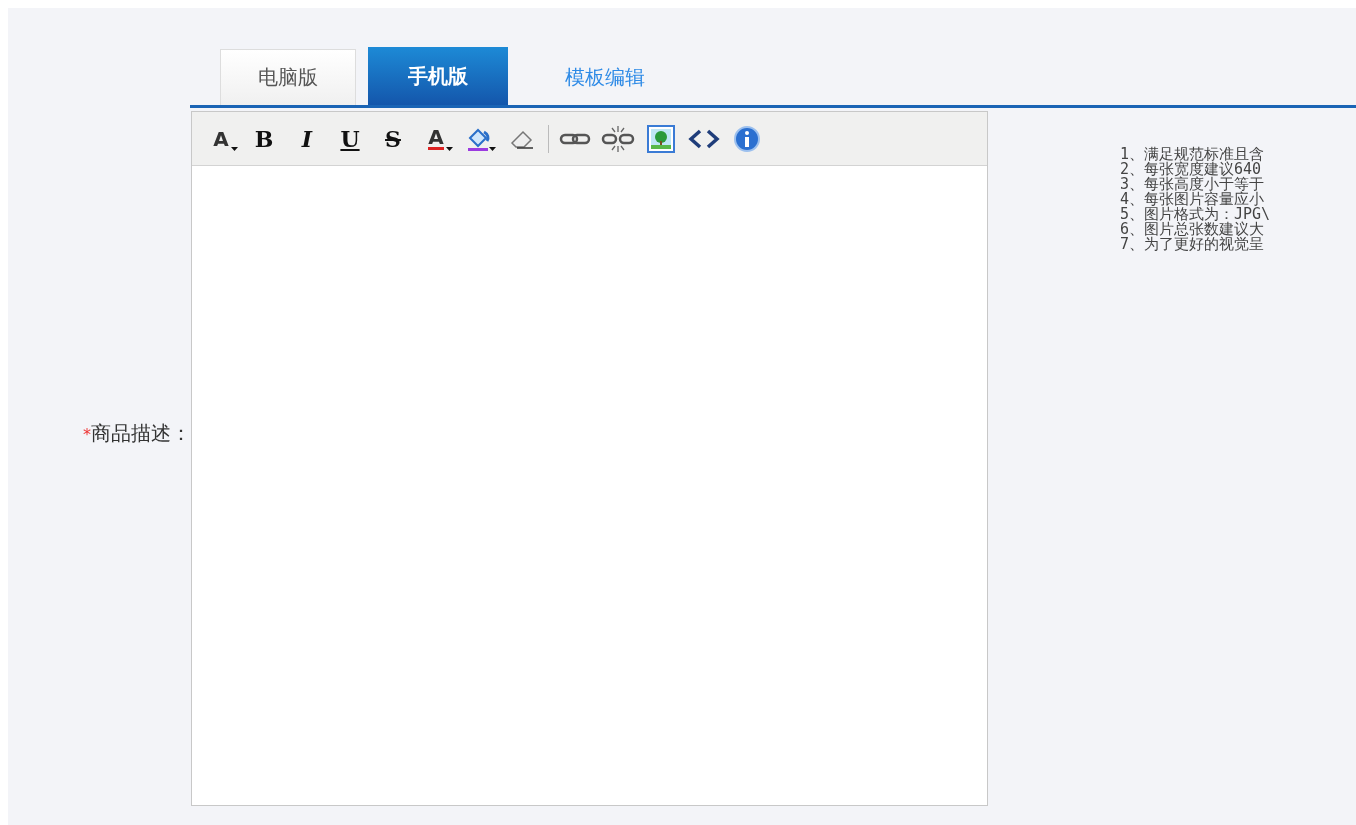 Image resolution: width=1356 pixels, height=825 pixels. What do you see at coordinates (393, 138) in the screenshot?
I see `strikethrough-button: S` at bounding box center [393, 138].